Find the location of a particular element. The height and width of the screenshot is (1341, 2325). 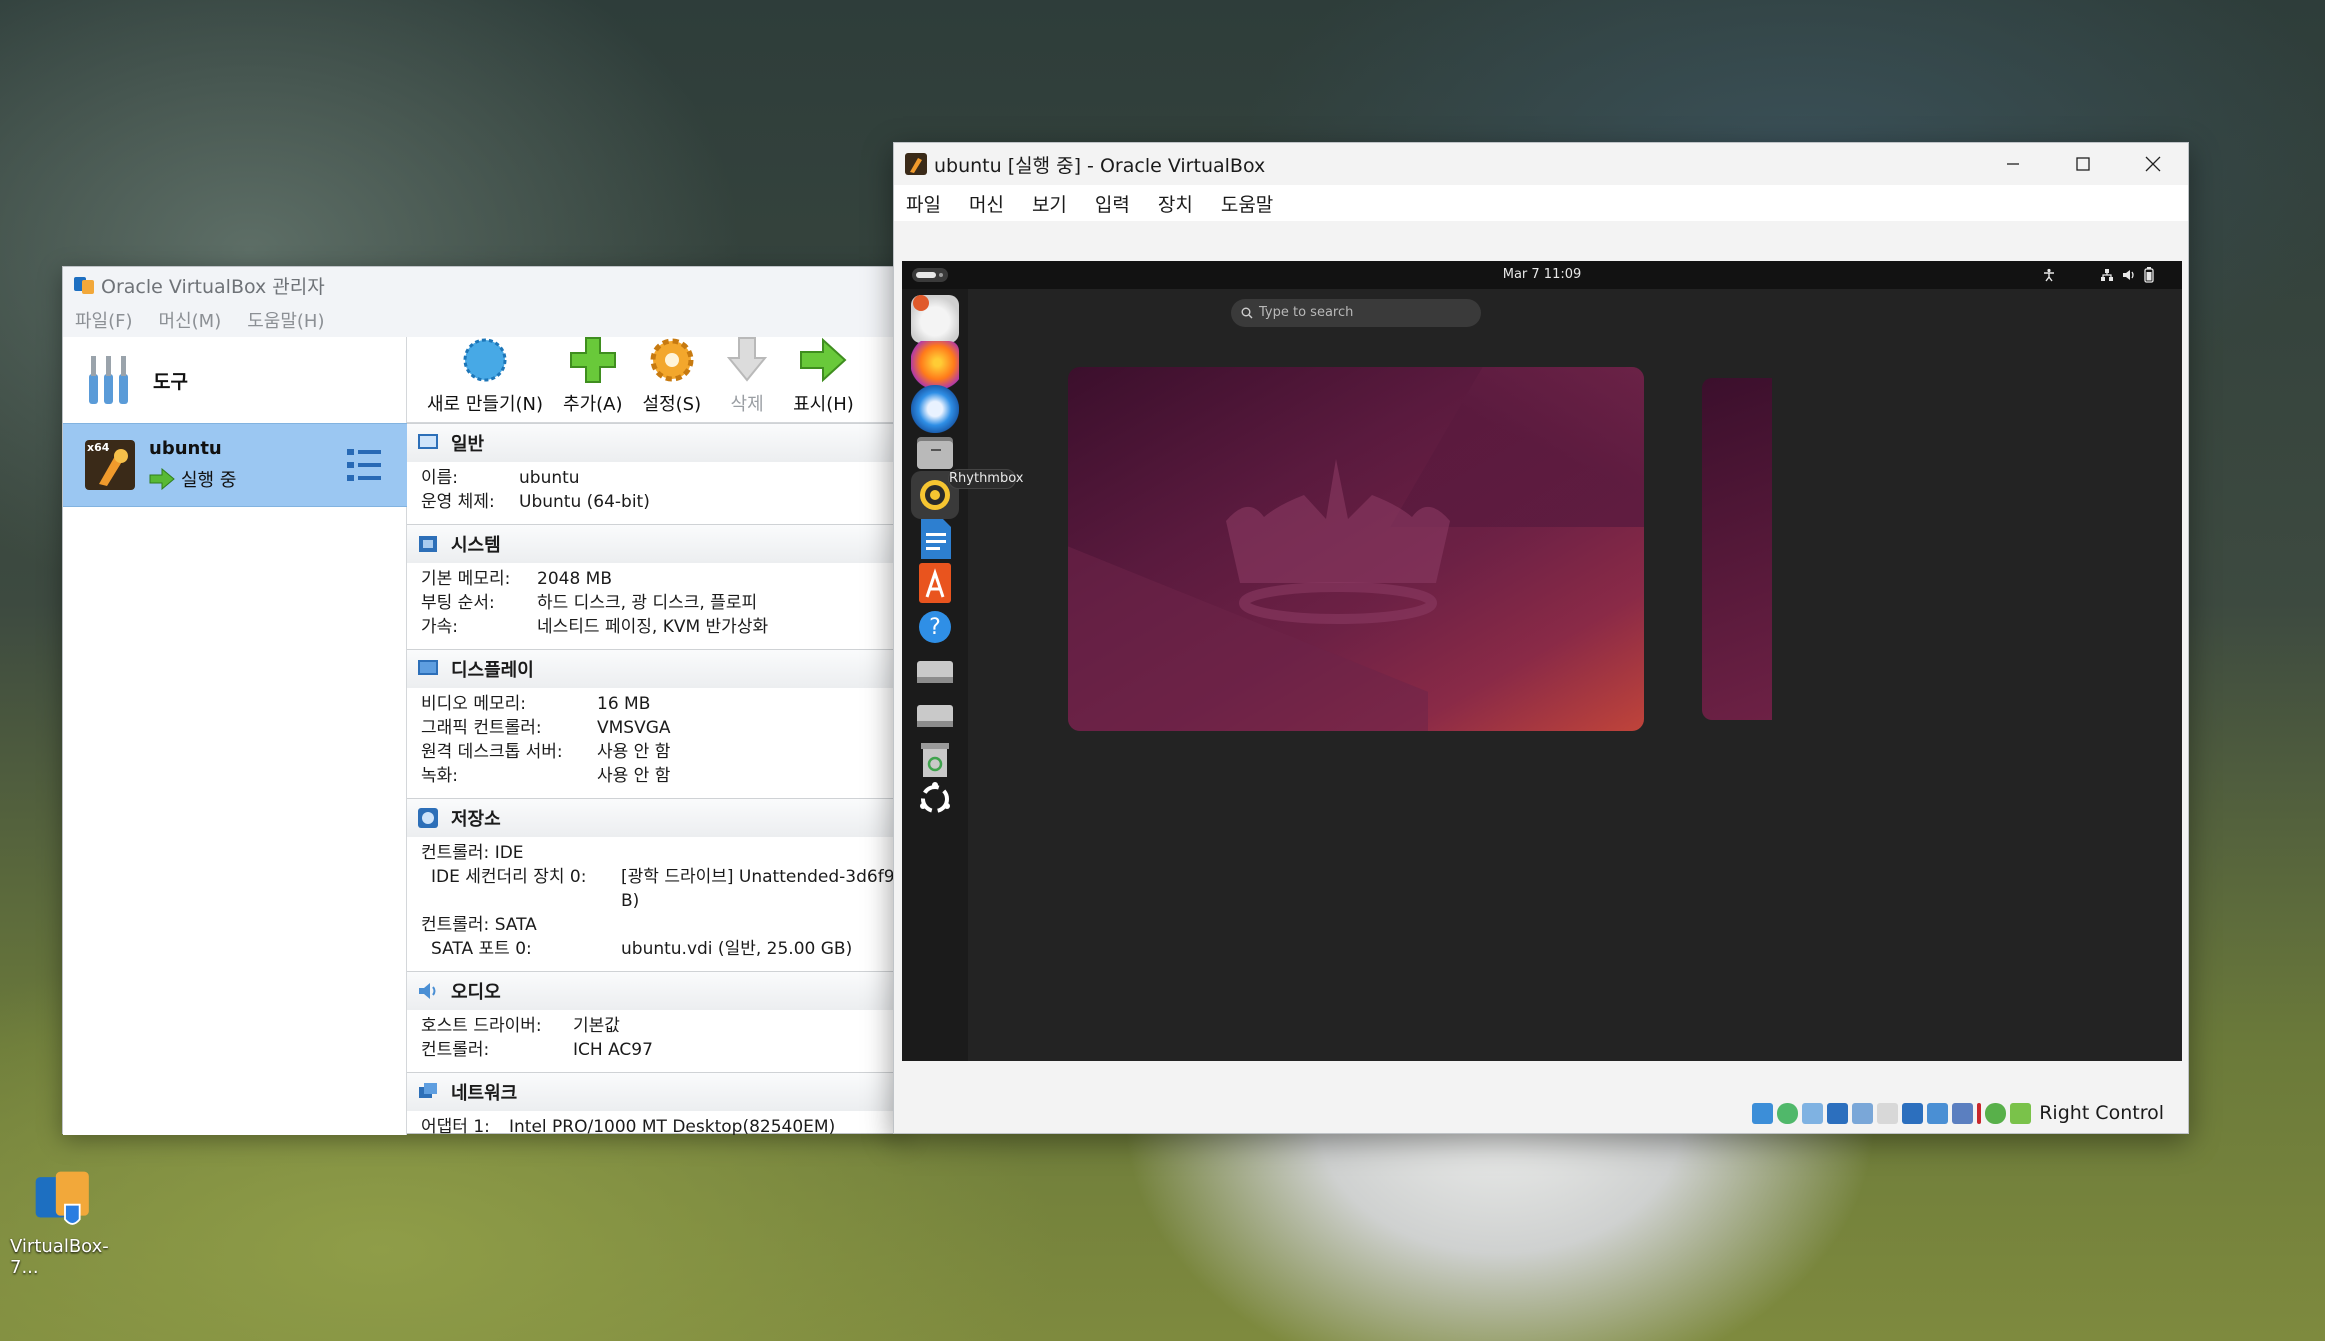

show-label: 표시(H) is located at coordinates (823, 404).